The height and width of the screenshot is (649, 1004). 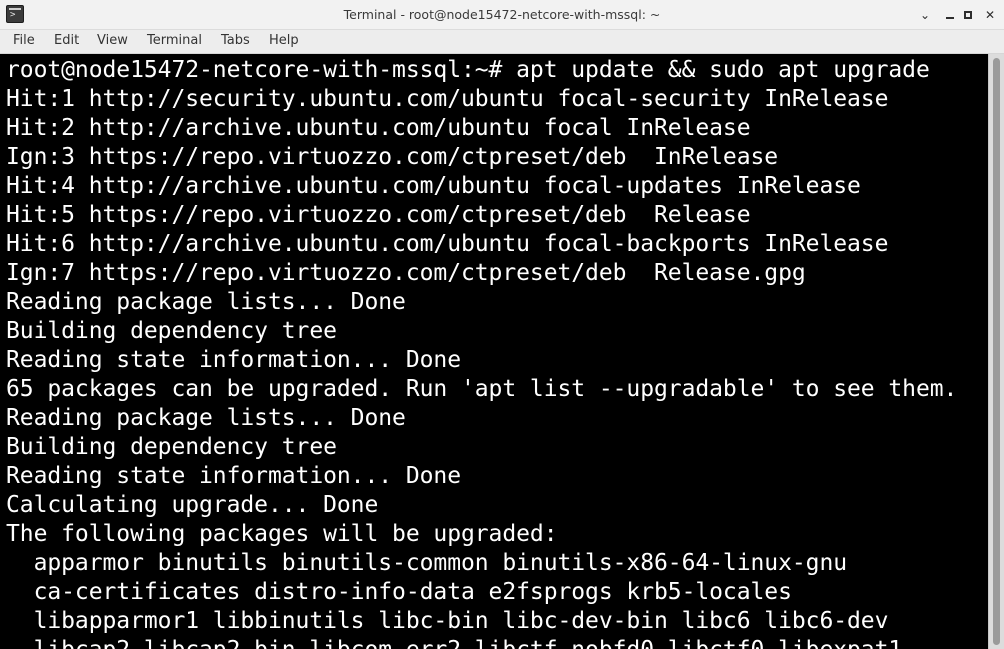 I want to click on menu-view: View, so click(x=112, y=41).